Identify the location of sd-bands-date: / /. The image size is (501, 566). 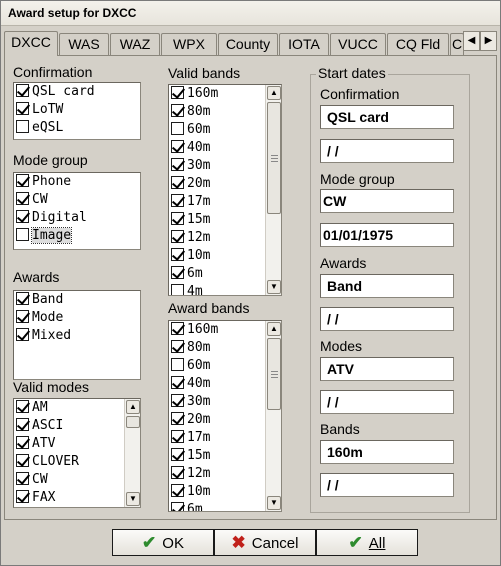
(387, 485).